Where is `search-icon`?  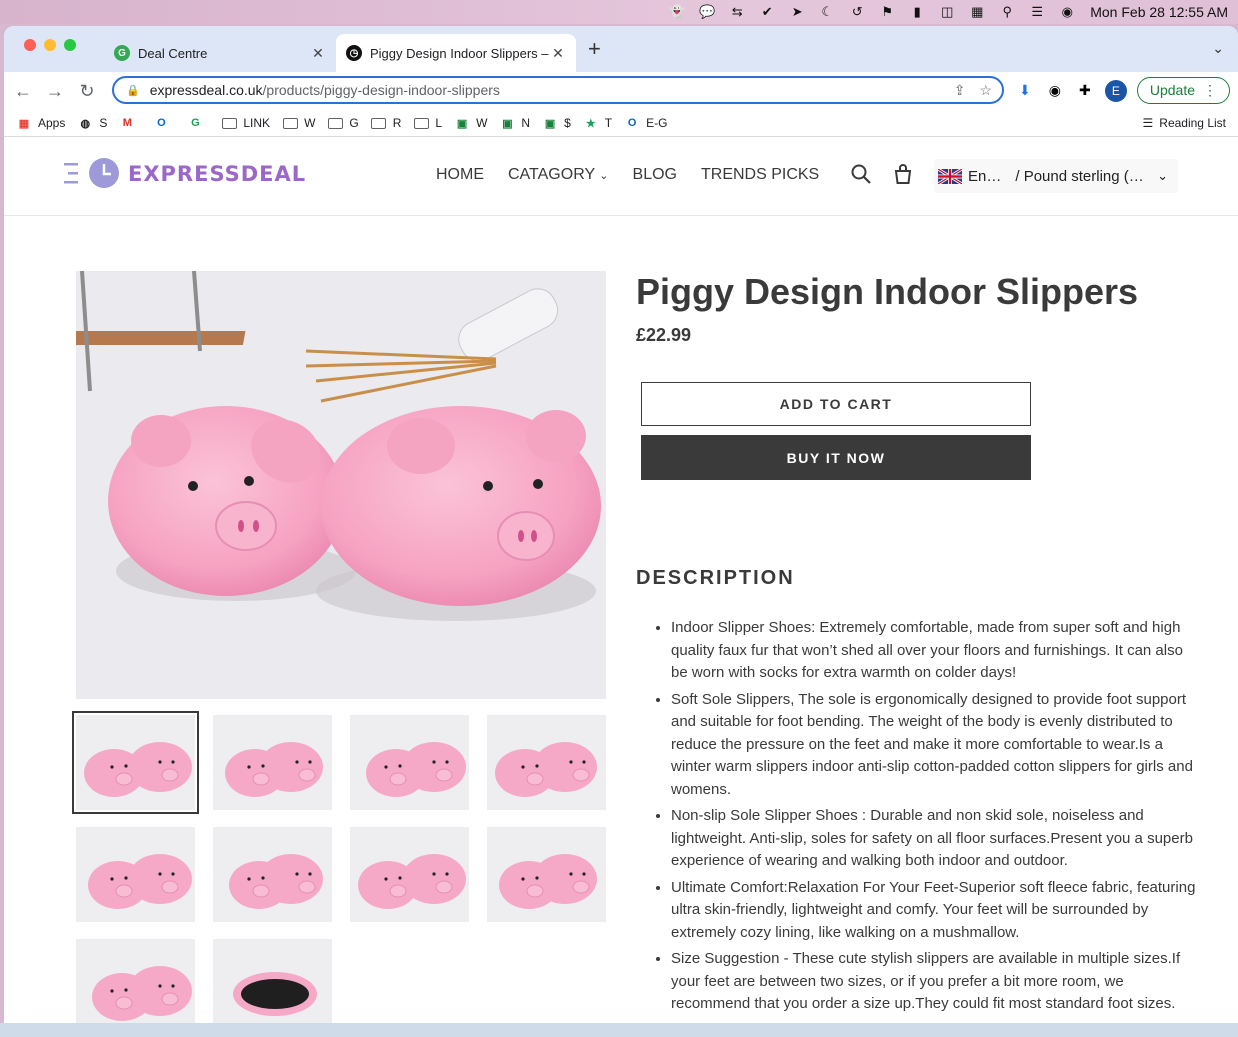
search-icon is located at coordinates (861, 174).